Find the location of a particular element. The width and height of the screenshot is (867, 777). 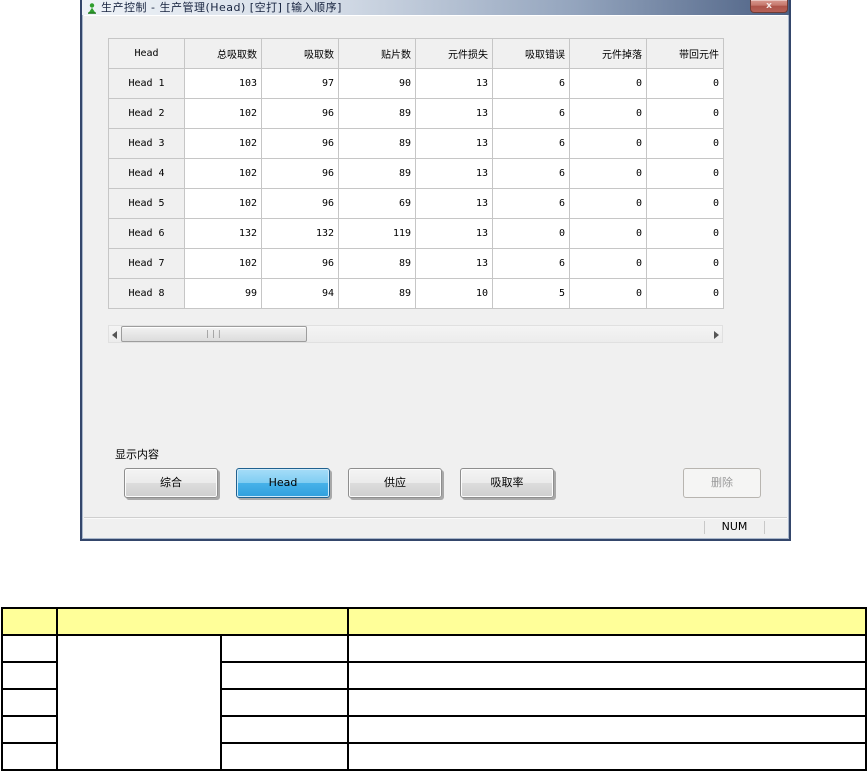

grid-cell: 94 is located at coordinates (300, 293).